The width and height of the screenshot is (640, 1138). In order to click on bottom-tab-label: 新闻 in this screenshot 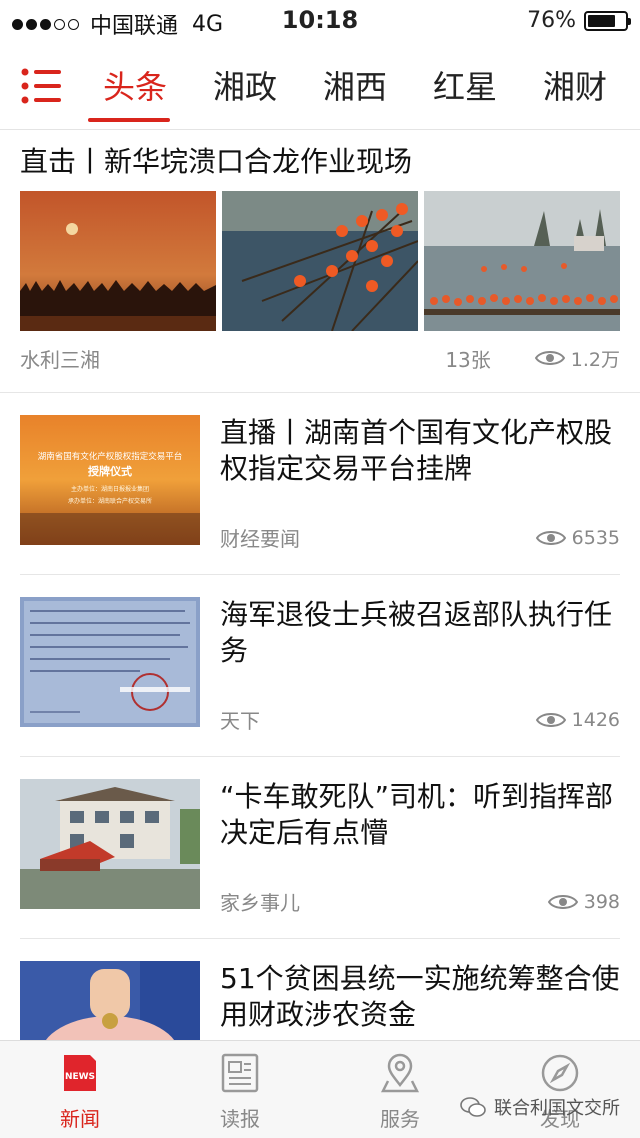, I will do `click(80, 1119)`.